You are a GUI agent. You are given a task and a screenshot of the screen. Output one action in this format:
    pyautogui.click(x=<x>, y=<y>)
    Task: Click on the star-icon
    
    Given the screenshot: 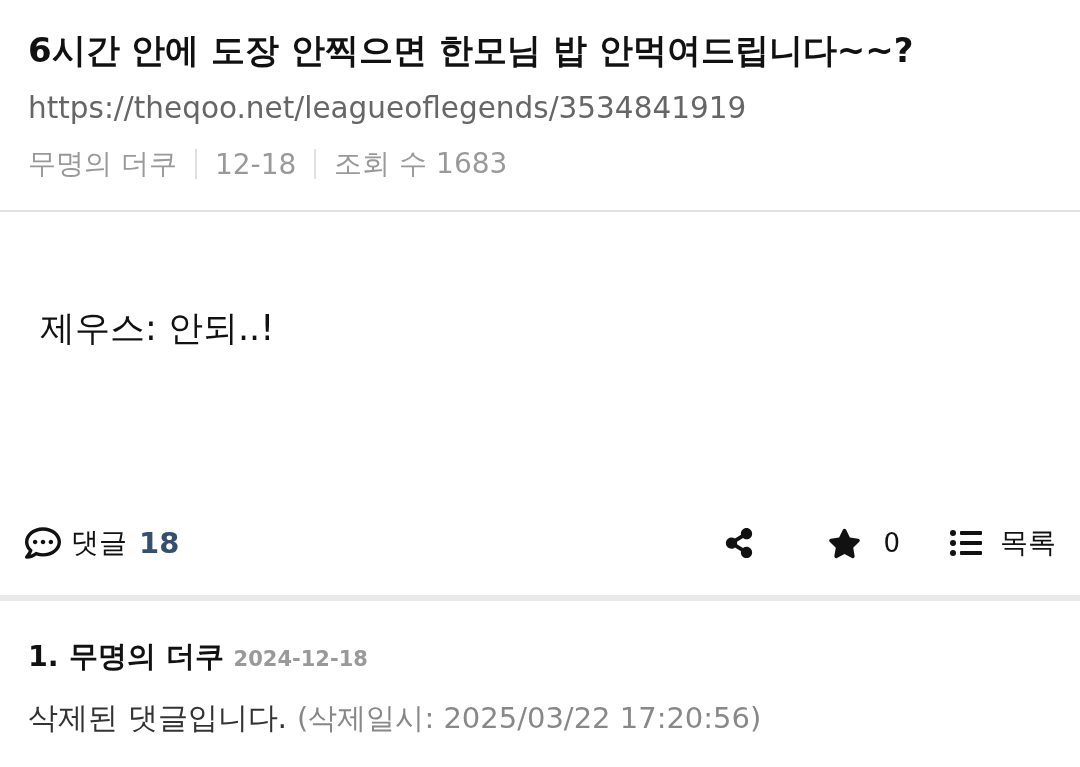 What is the action you would take?
    pyautogui.click(x=845, y=543)
    